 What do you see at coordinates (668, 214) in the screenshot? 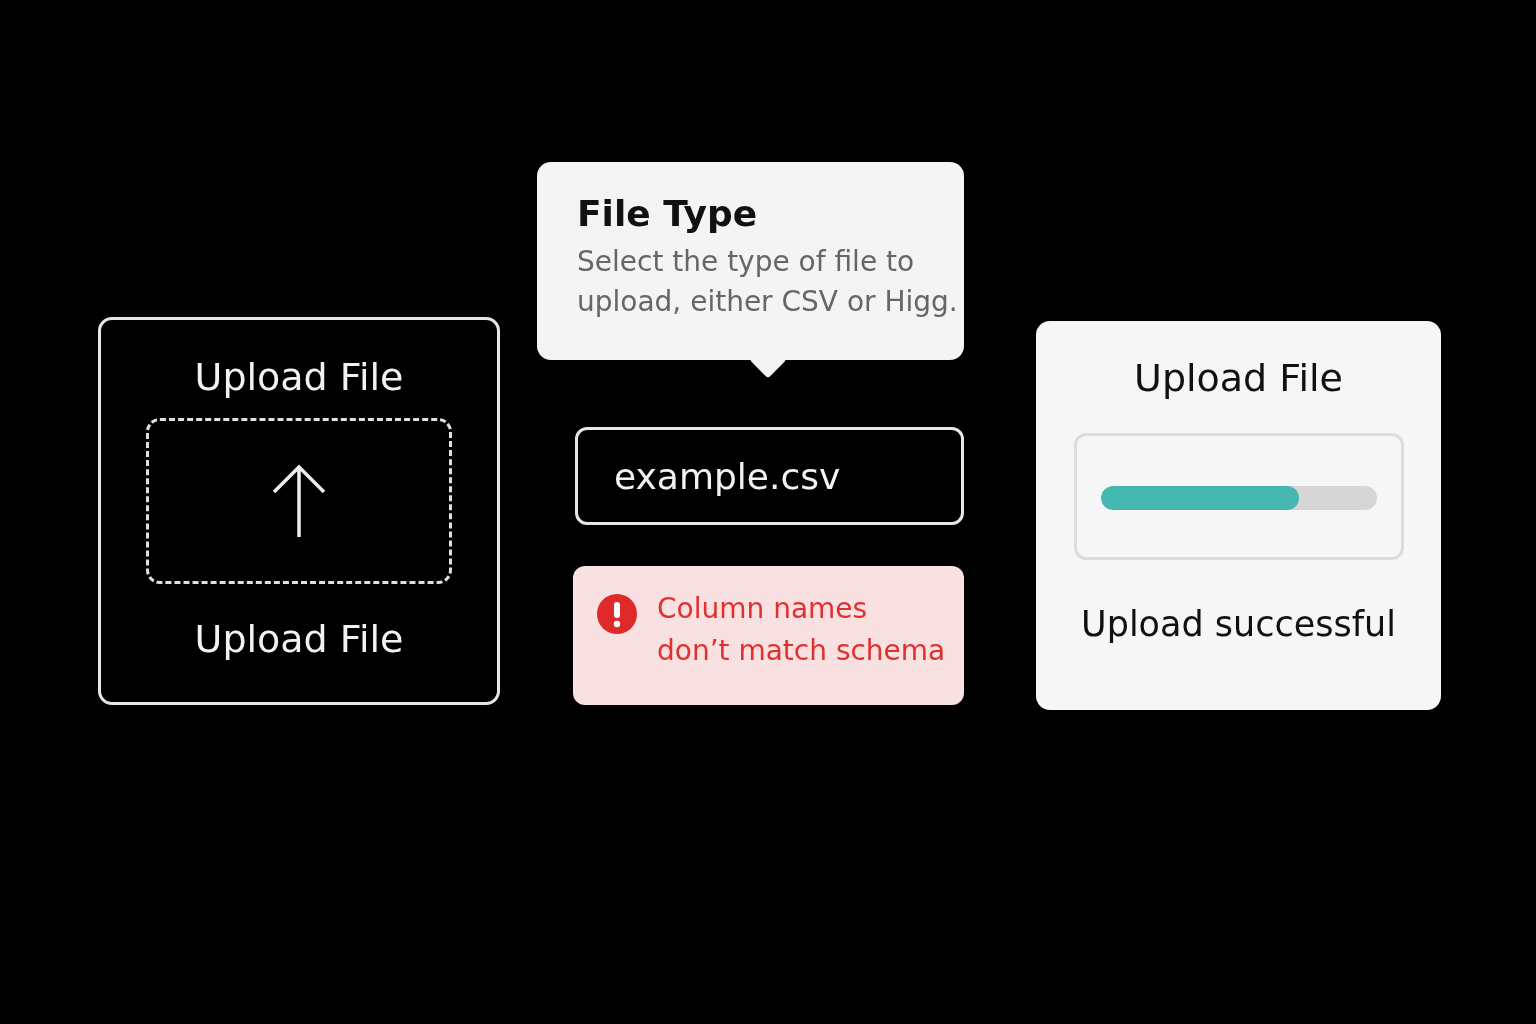
I see `tooltip-title: File Type` at bounding box center [668, 214].